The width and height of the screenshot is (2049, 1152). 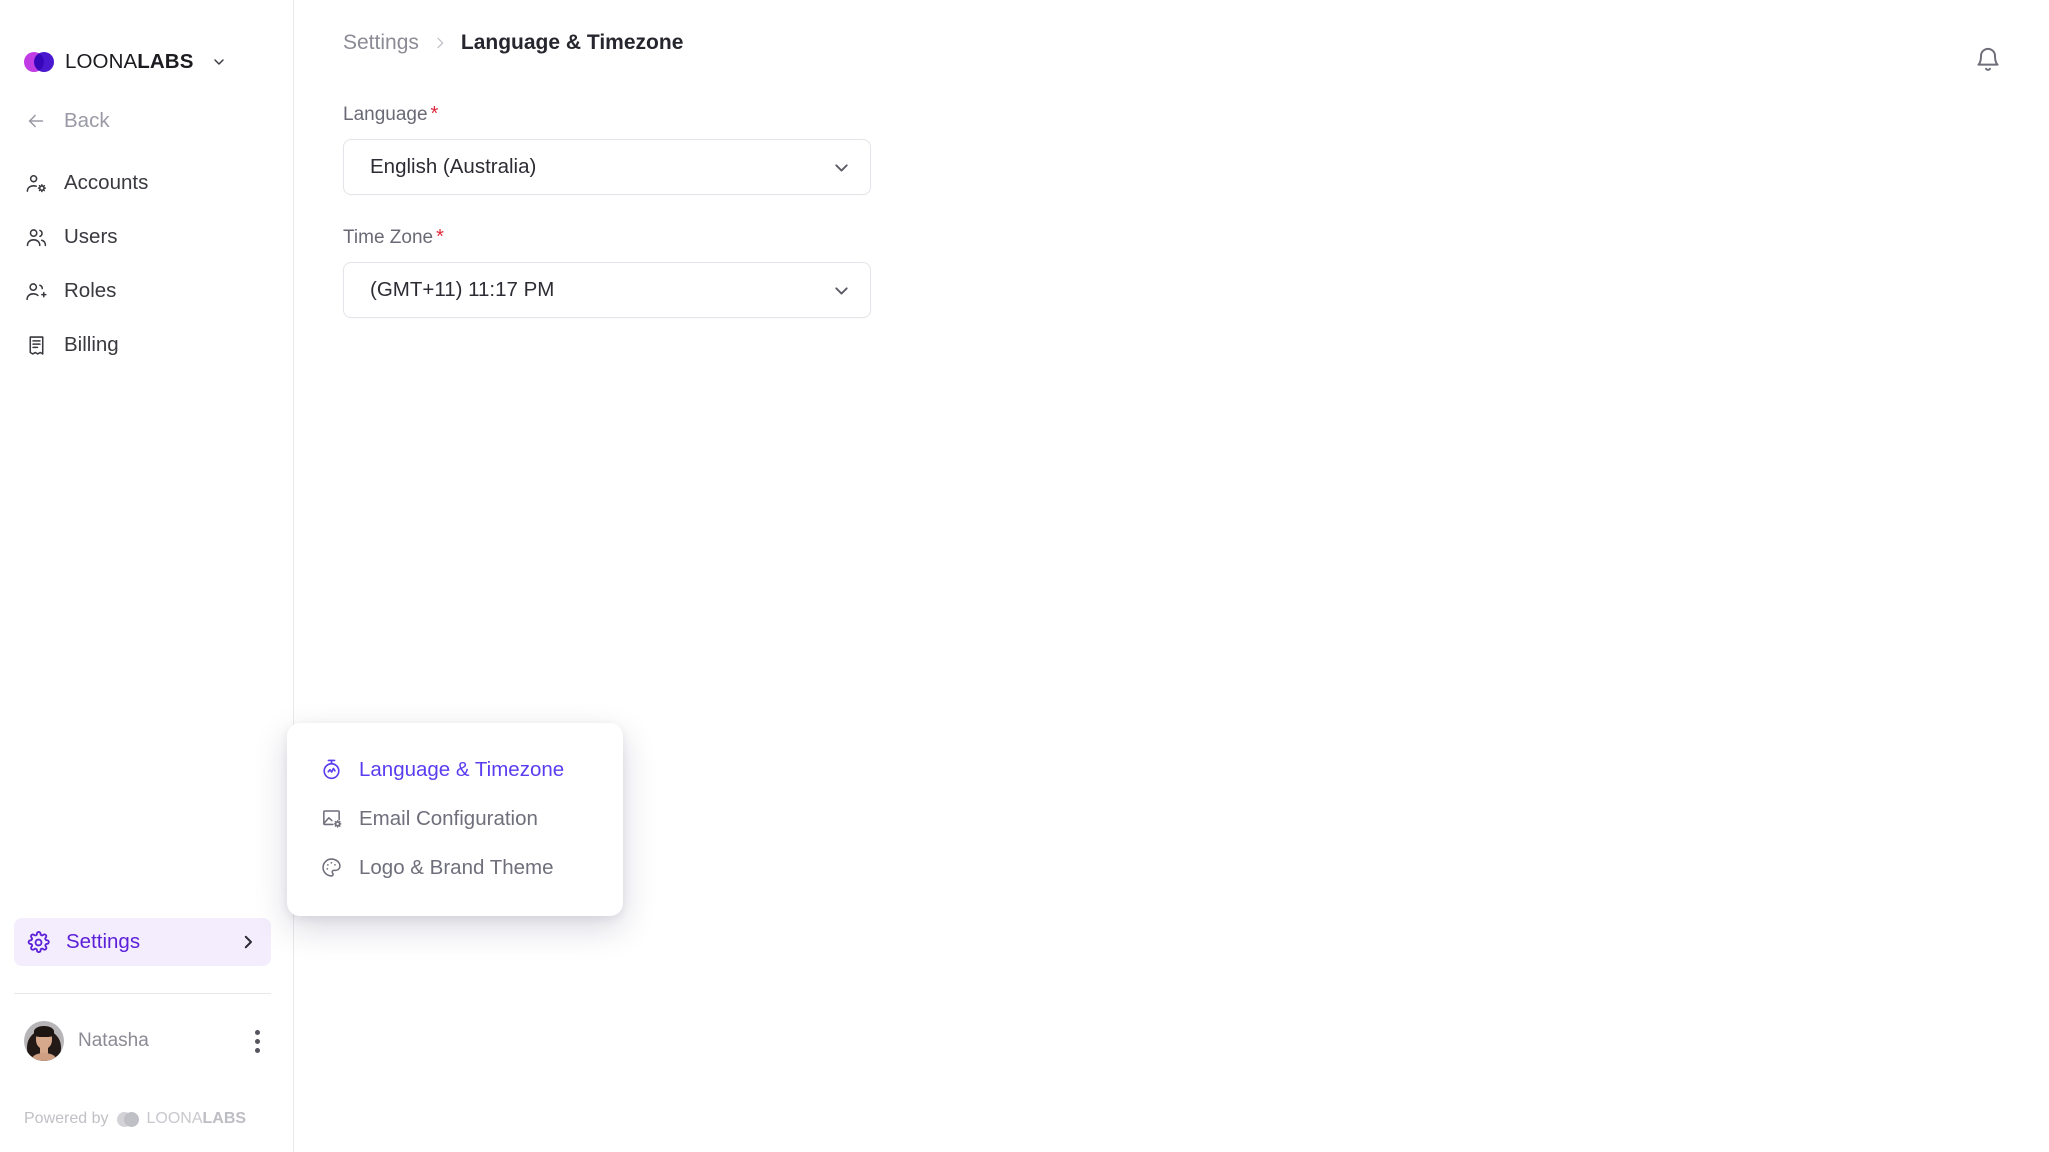 I want to click on brand-name-regular: LOONA, so click(x=101, y=61).